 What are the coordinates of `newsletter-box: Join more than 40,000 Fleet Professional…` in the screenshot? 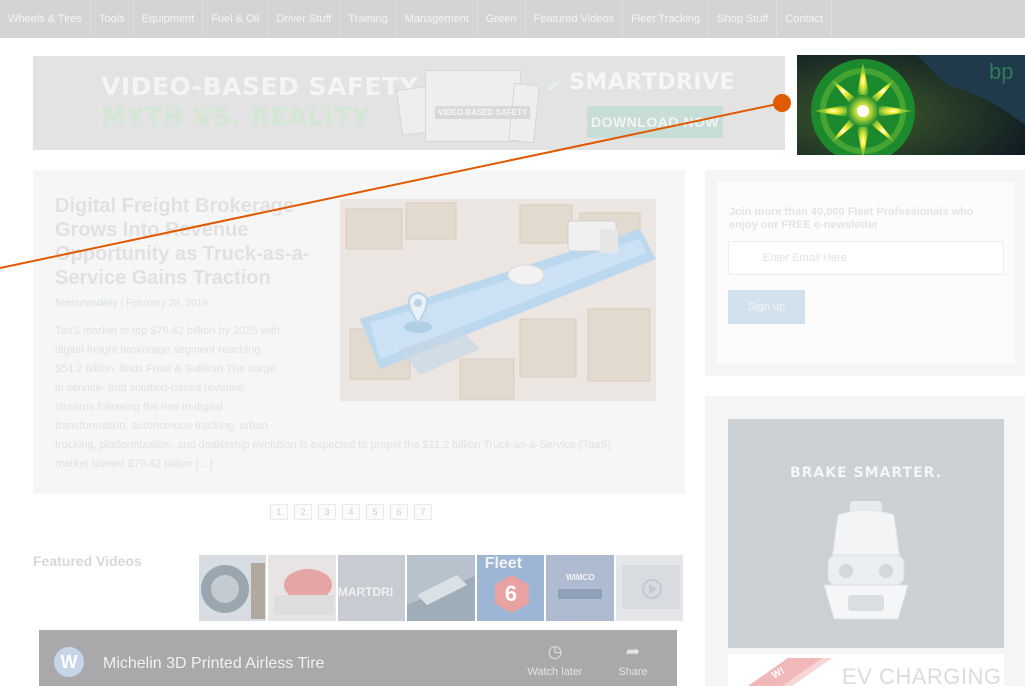 It's located at (866, 273).